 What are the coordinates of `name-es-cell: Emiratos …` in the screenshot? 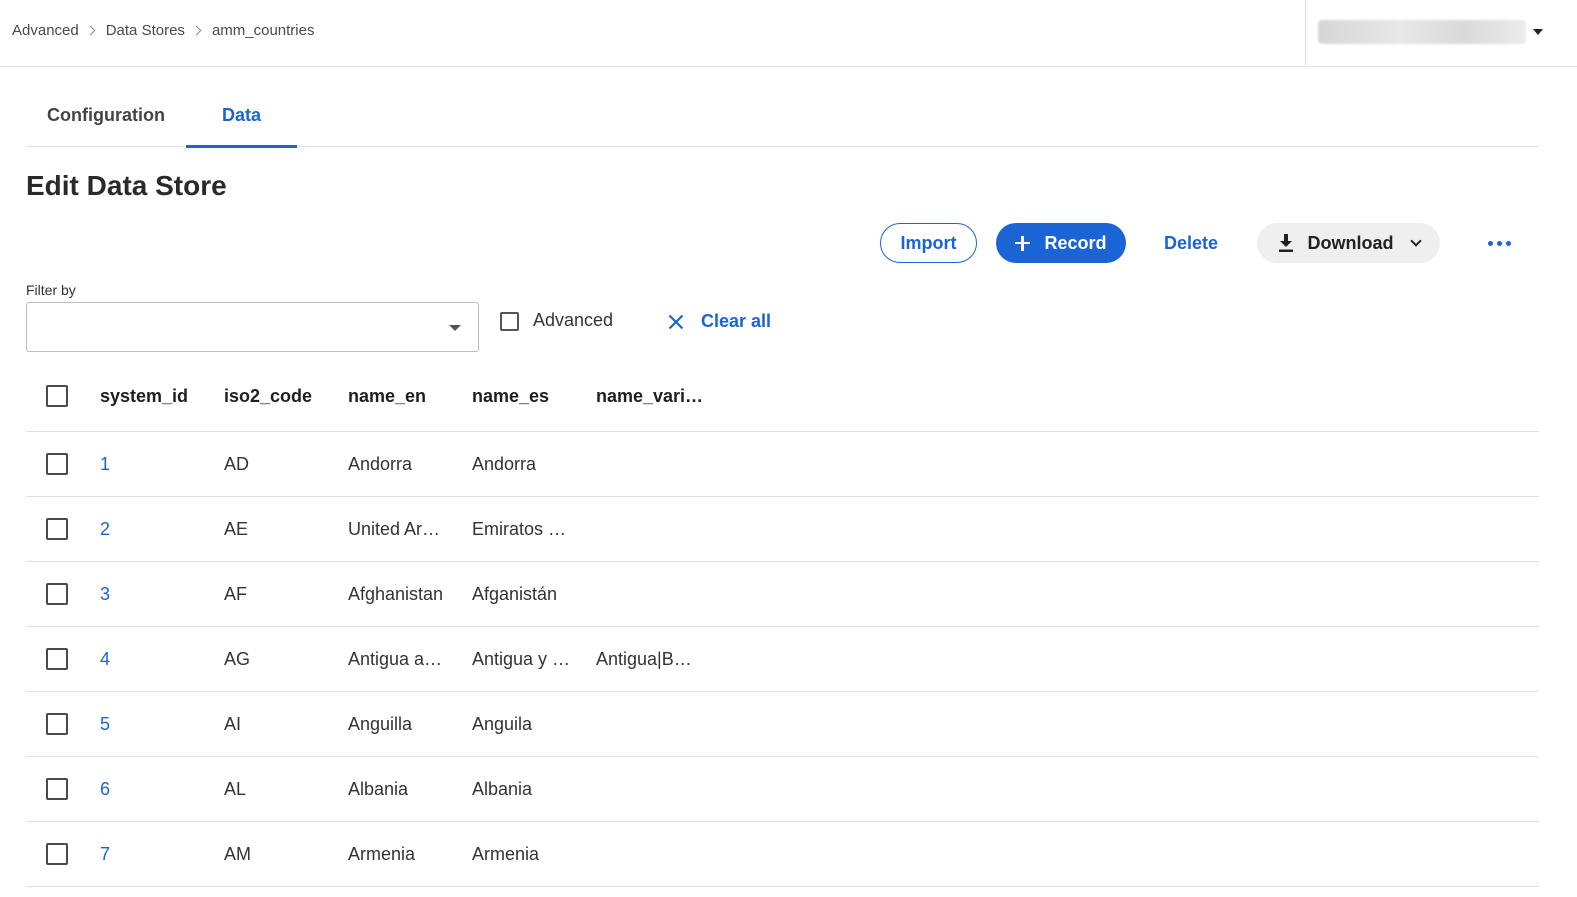 It's located at (519, 528).